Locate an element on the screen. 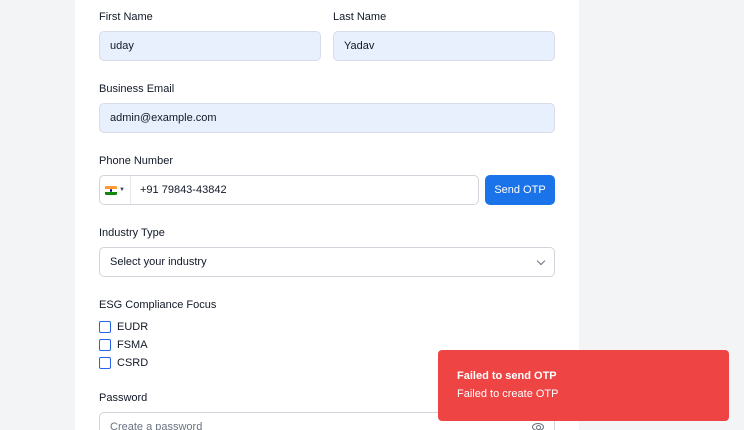  last-name-input: Yadav is located at coordinates (444, 46).